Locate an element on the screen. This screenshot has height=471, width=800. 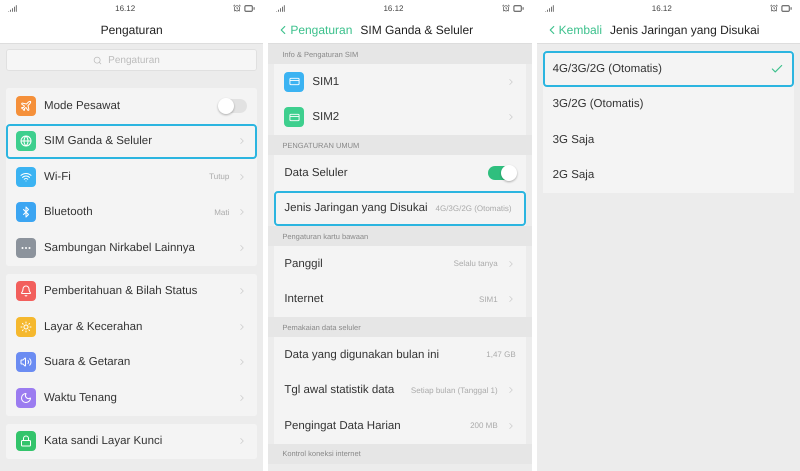
setting-value: 200 MB is located at coordinates (484, 425).